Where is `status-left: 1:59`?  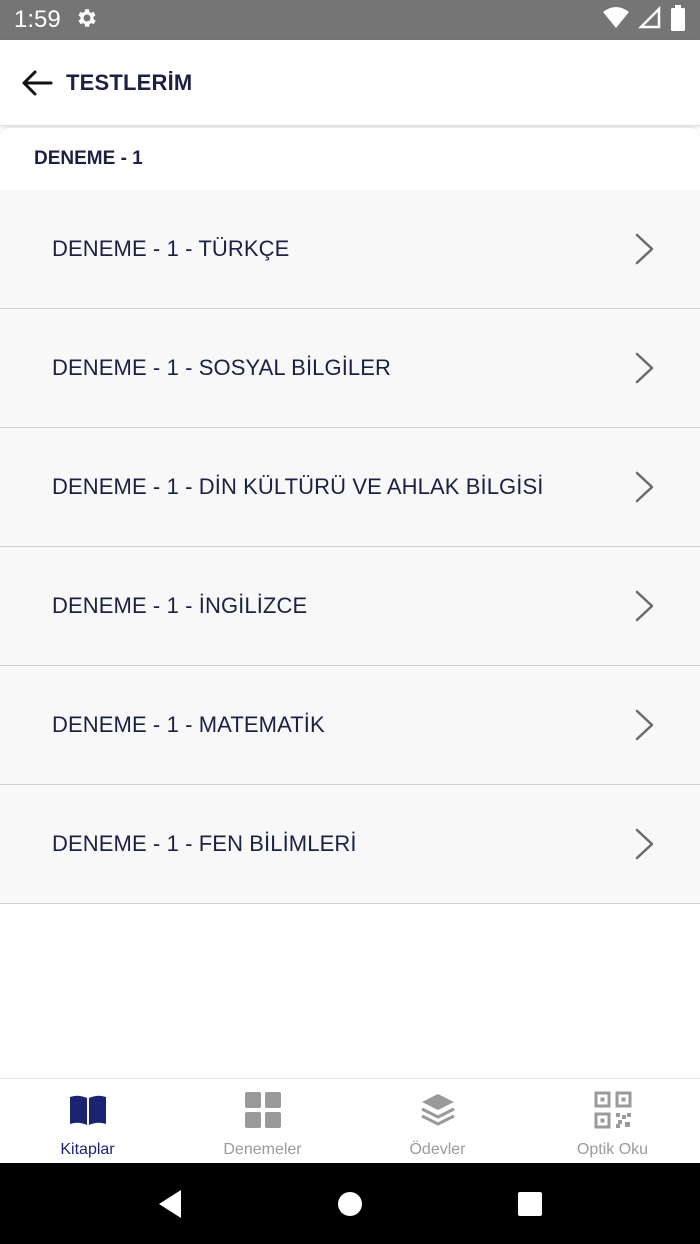
status-left: 1:59 is located at coordinates (56, 20).